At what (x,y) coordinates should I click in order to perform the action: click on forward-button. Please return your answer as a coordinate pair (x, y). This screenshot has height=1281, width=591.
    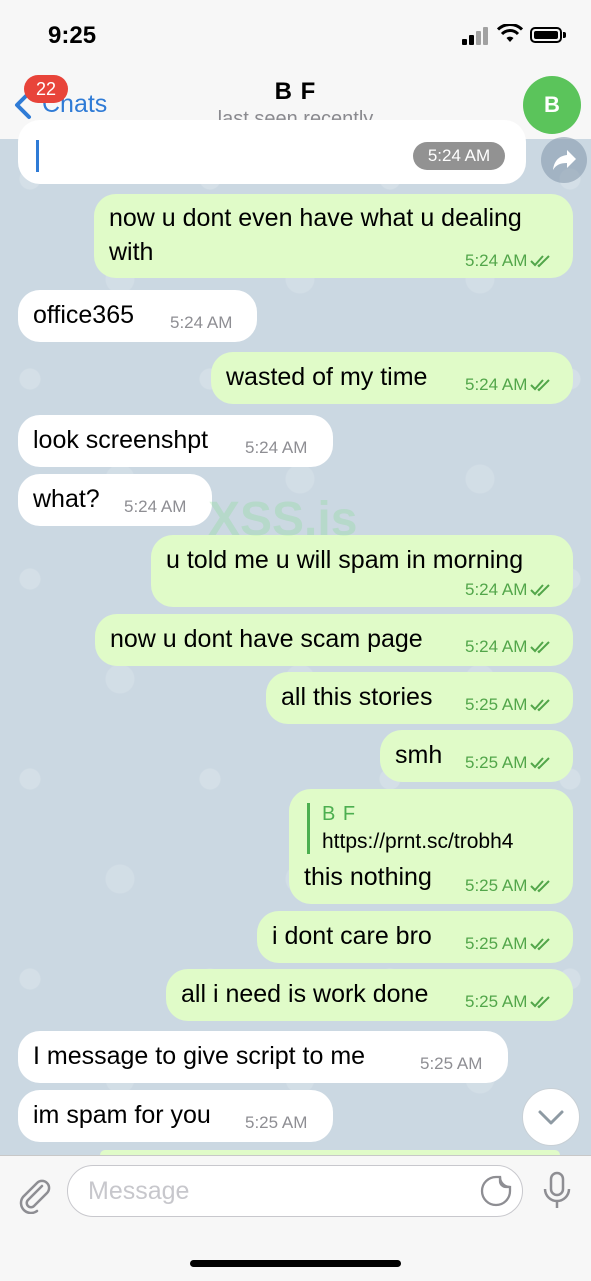
    Looking at the image, I should click on (564, 160).